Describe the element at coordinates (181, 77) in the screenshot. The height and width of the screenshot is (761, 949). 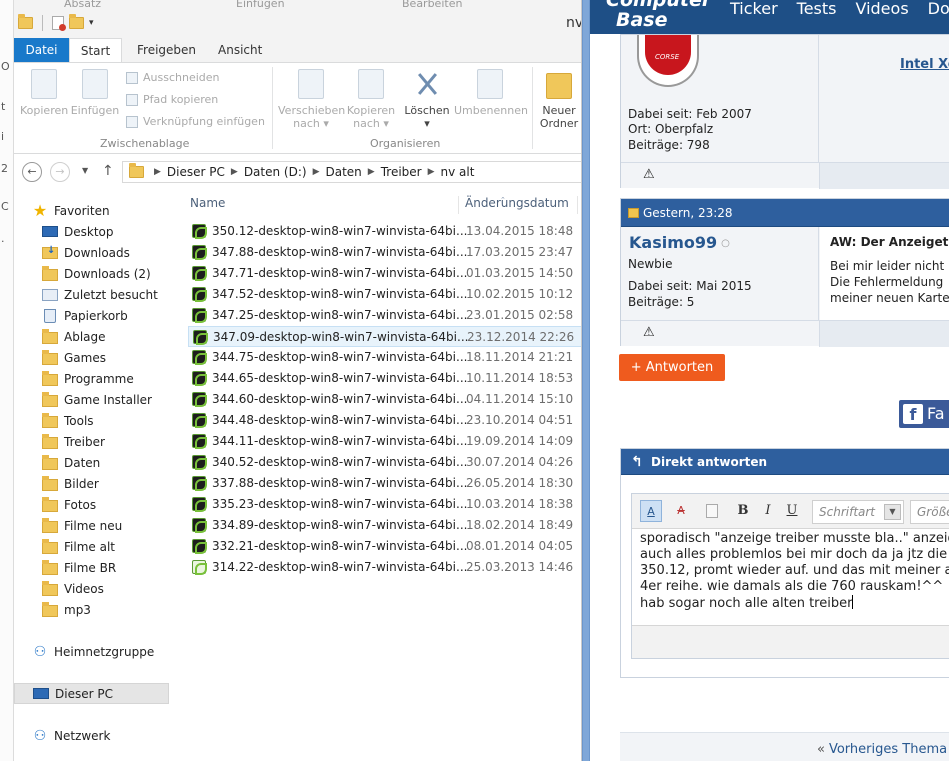
I see `cut-label: Ausschneiden` at that location.